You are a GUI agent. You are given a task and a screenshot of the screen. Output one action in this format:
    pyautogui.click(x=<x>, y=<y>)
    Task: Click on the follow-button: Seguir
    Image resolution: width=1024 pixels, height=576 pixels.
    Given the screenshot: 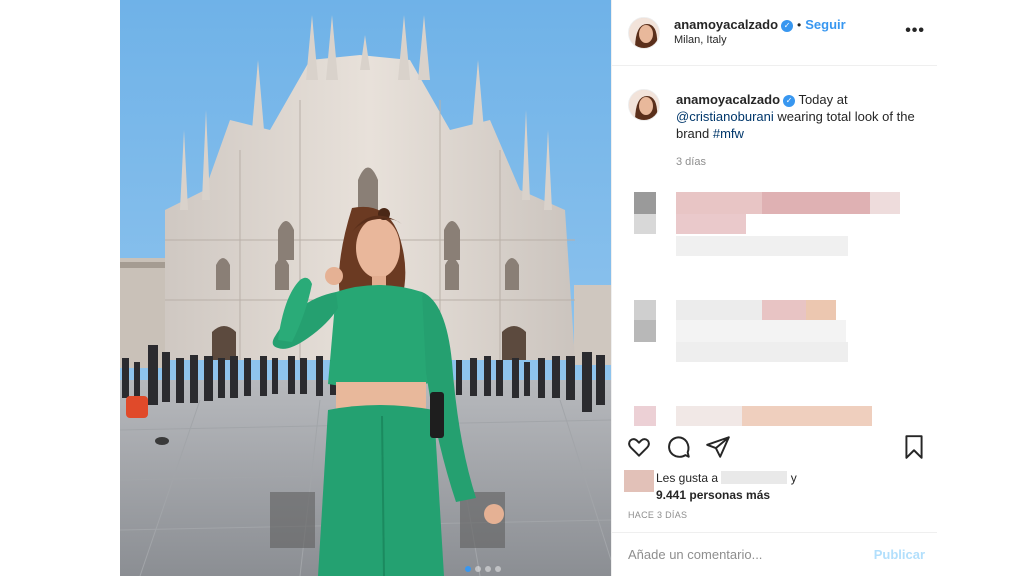 What is the action you would take?
    pyautogui.click(x=825, y=24)
    